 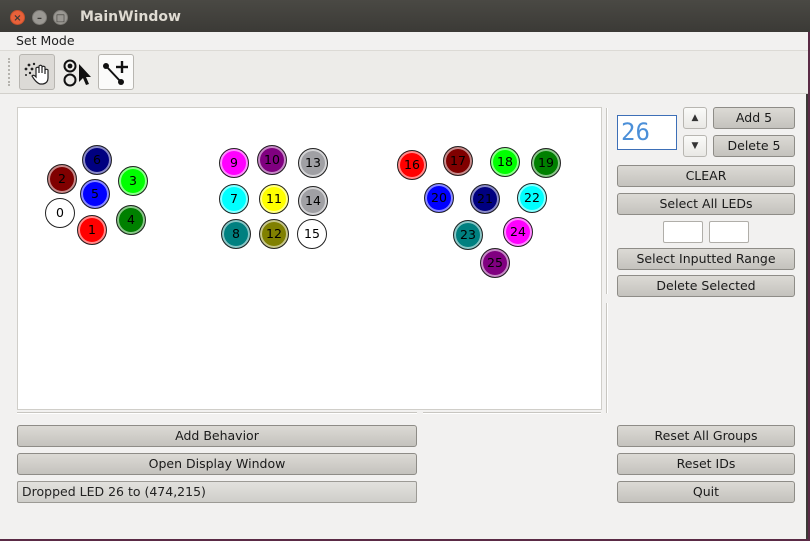 What do you see at coordinates (458, 161) in the screenshot?
I see `led-17: 17` at bounding box center [458, 161].